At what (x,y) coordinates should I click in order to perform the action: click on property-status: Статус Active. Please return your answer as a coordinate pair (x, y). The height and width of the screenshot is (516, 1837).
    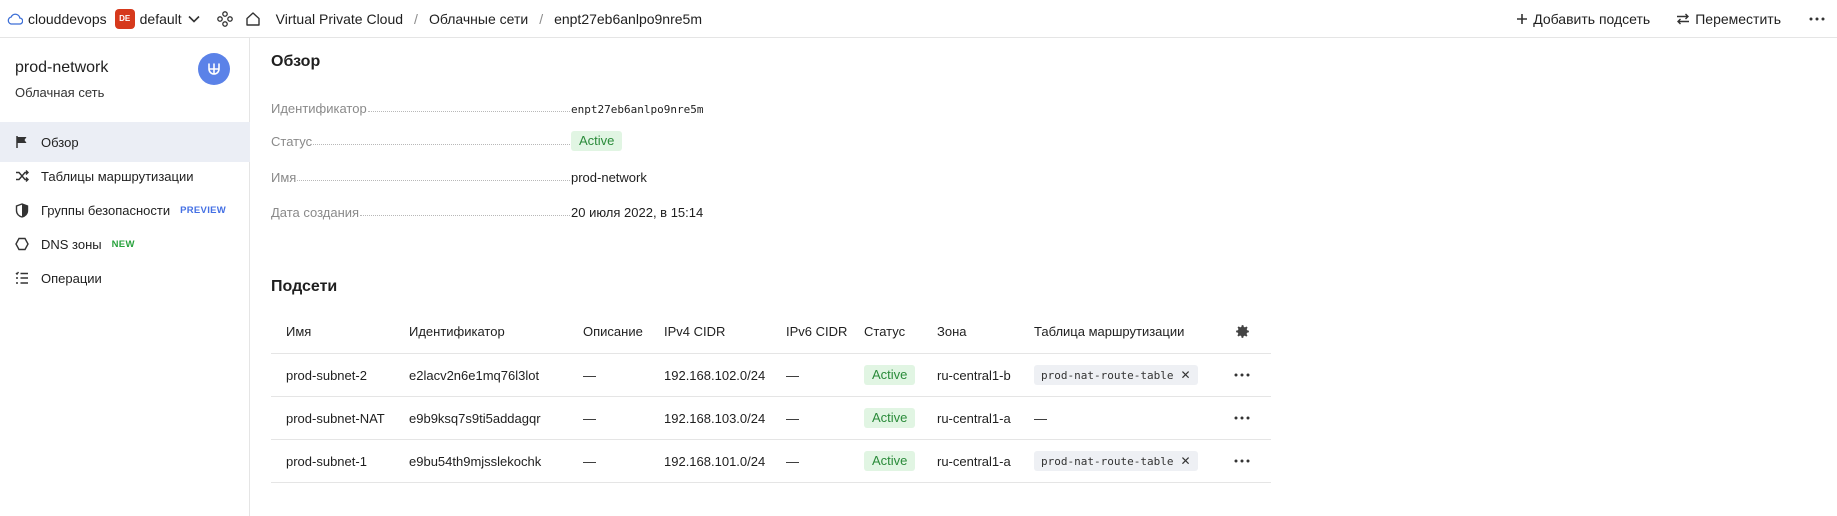
    Looking at the image, I should click on (571, 141).